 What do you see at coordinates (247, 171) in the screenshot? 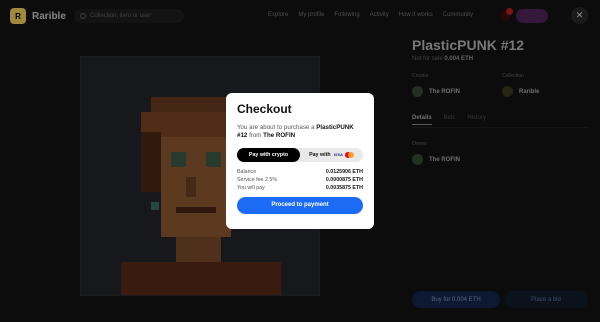
I see `balance-label: Balance` at bounding box center [247, 171].